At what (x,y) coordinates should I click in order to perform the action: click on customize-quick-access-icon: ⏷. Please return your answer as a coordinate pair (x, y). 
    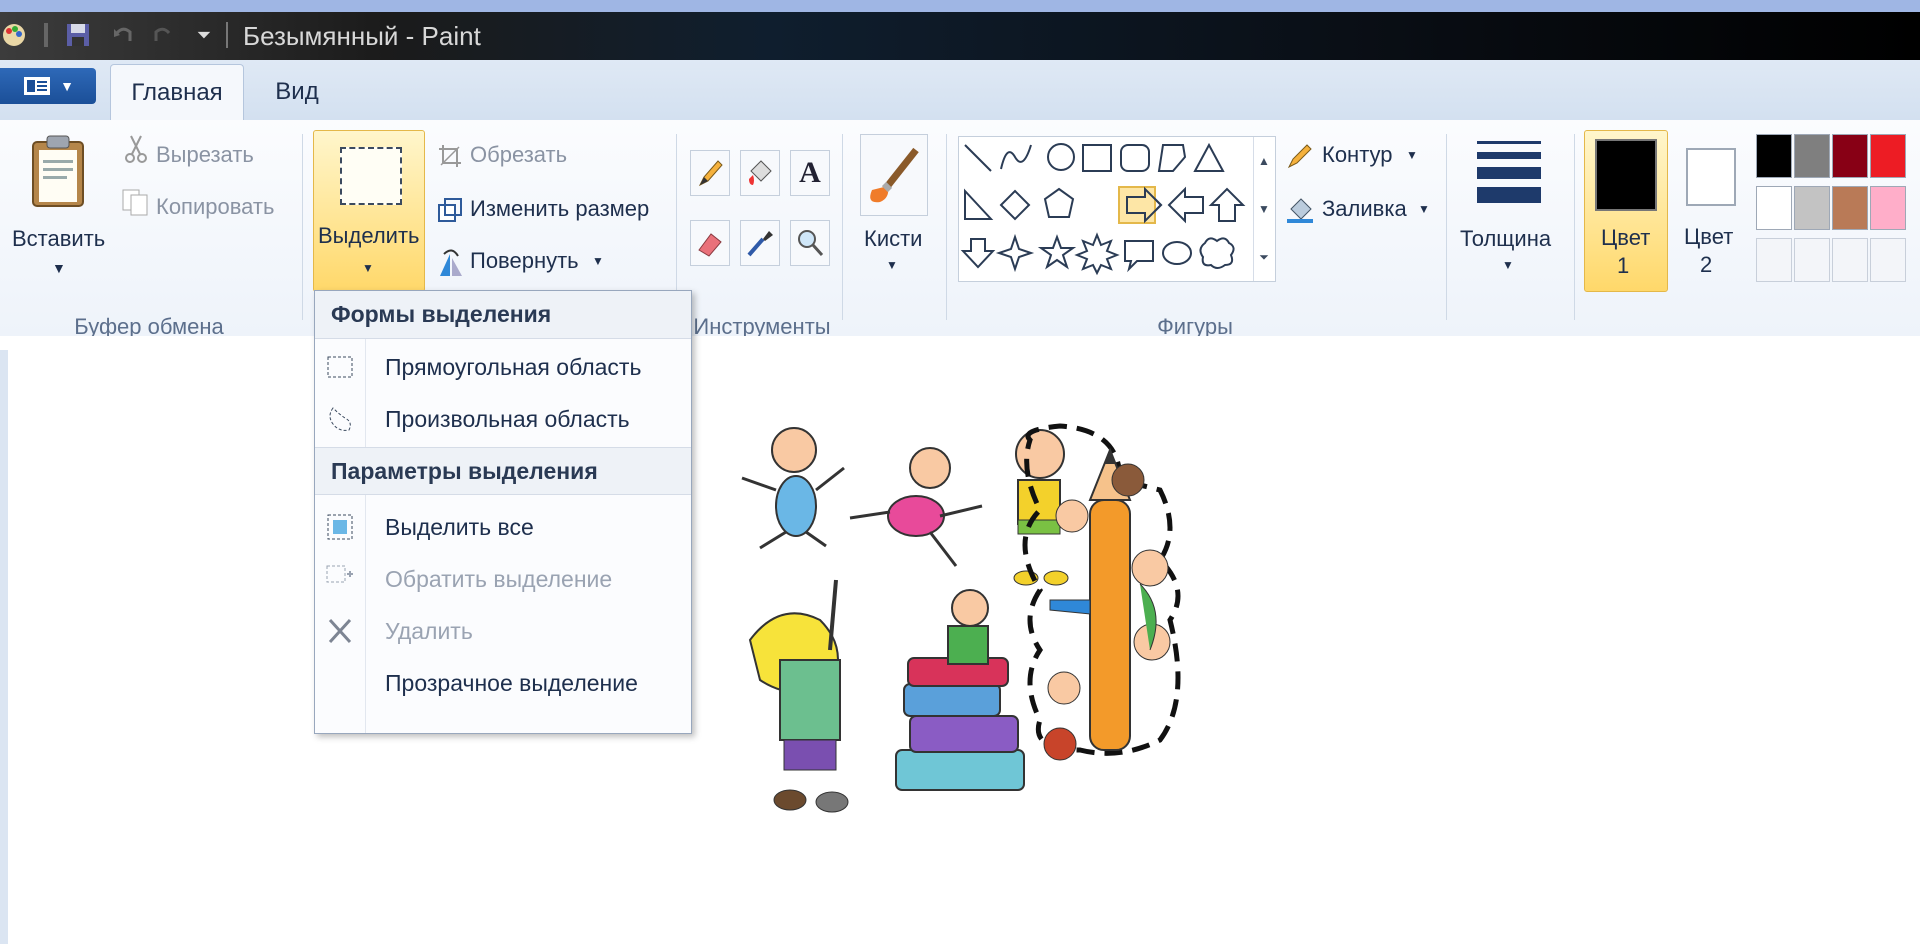
    Looking at the image, I should click on (204, 35).